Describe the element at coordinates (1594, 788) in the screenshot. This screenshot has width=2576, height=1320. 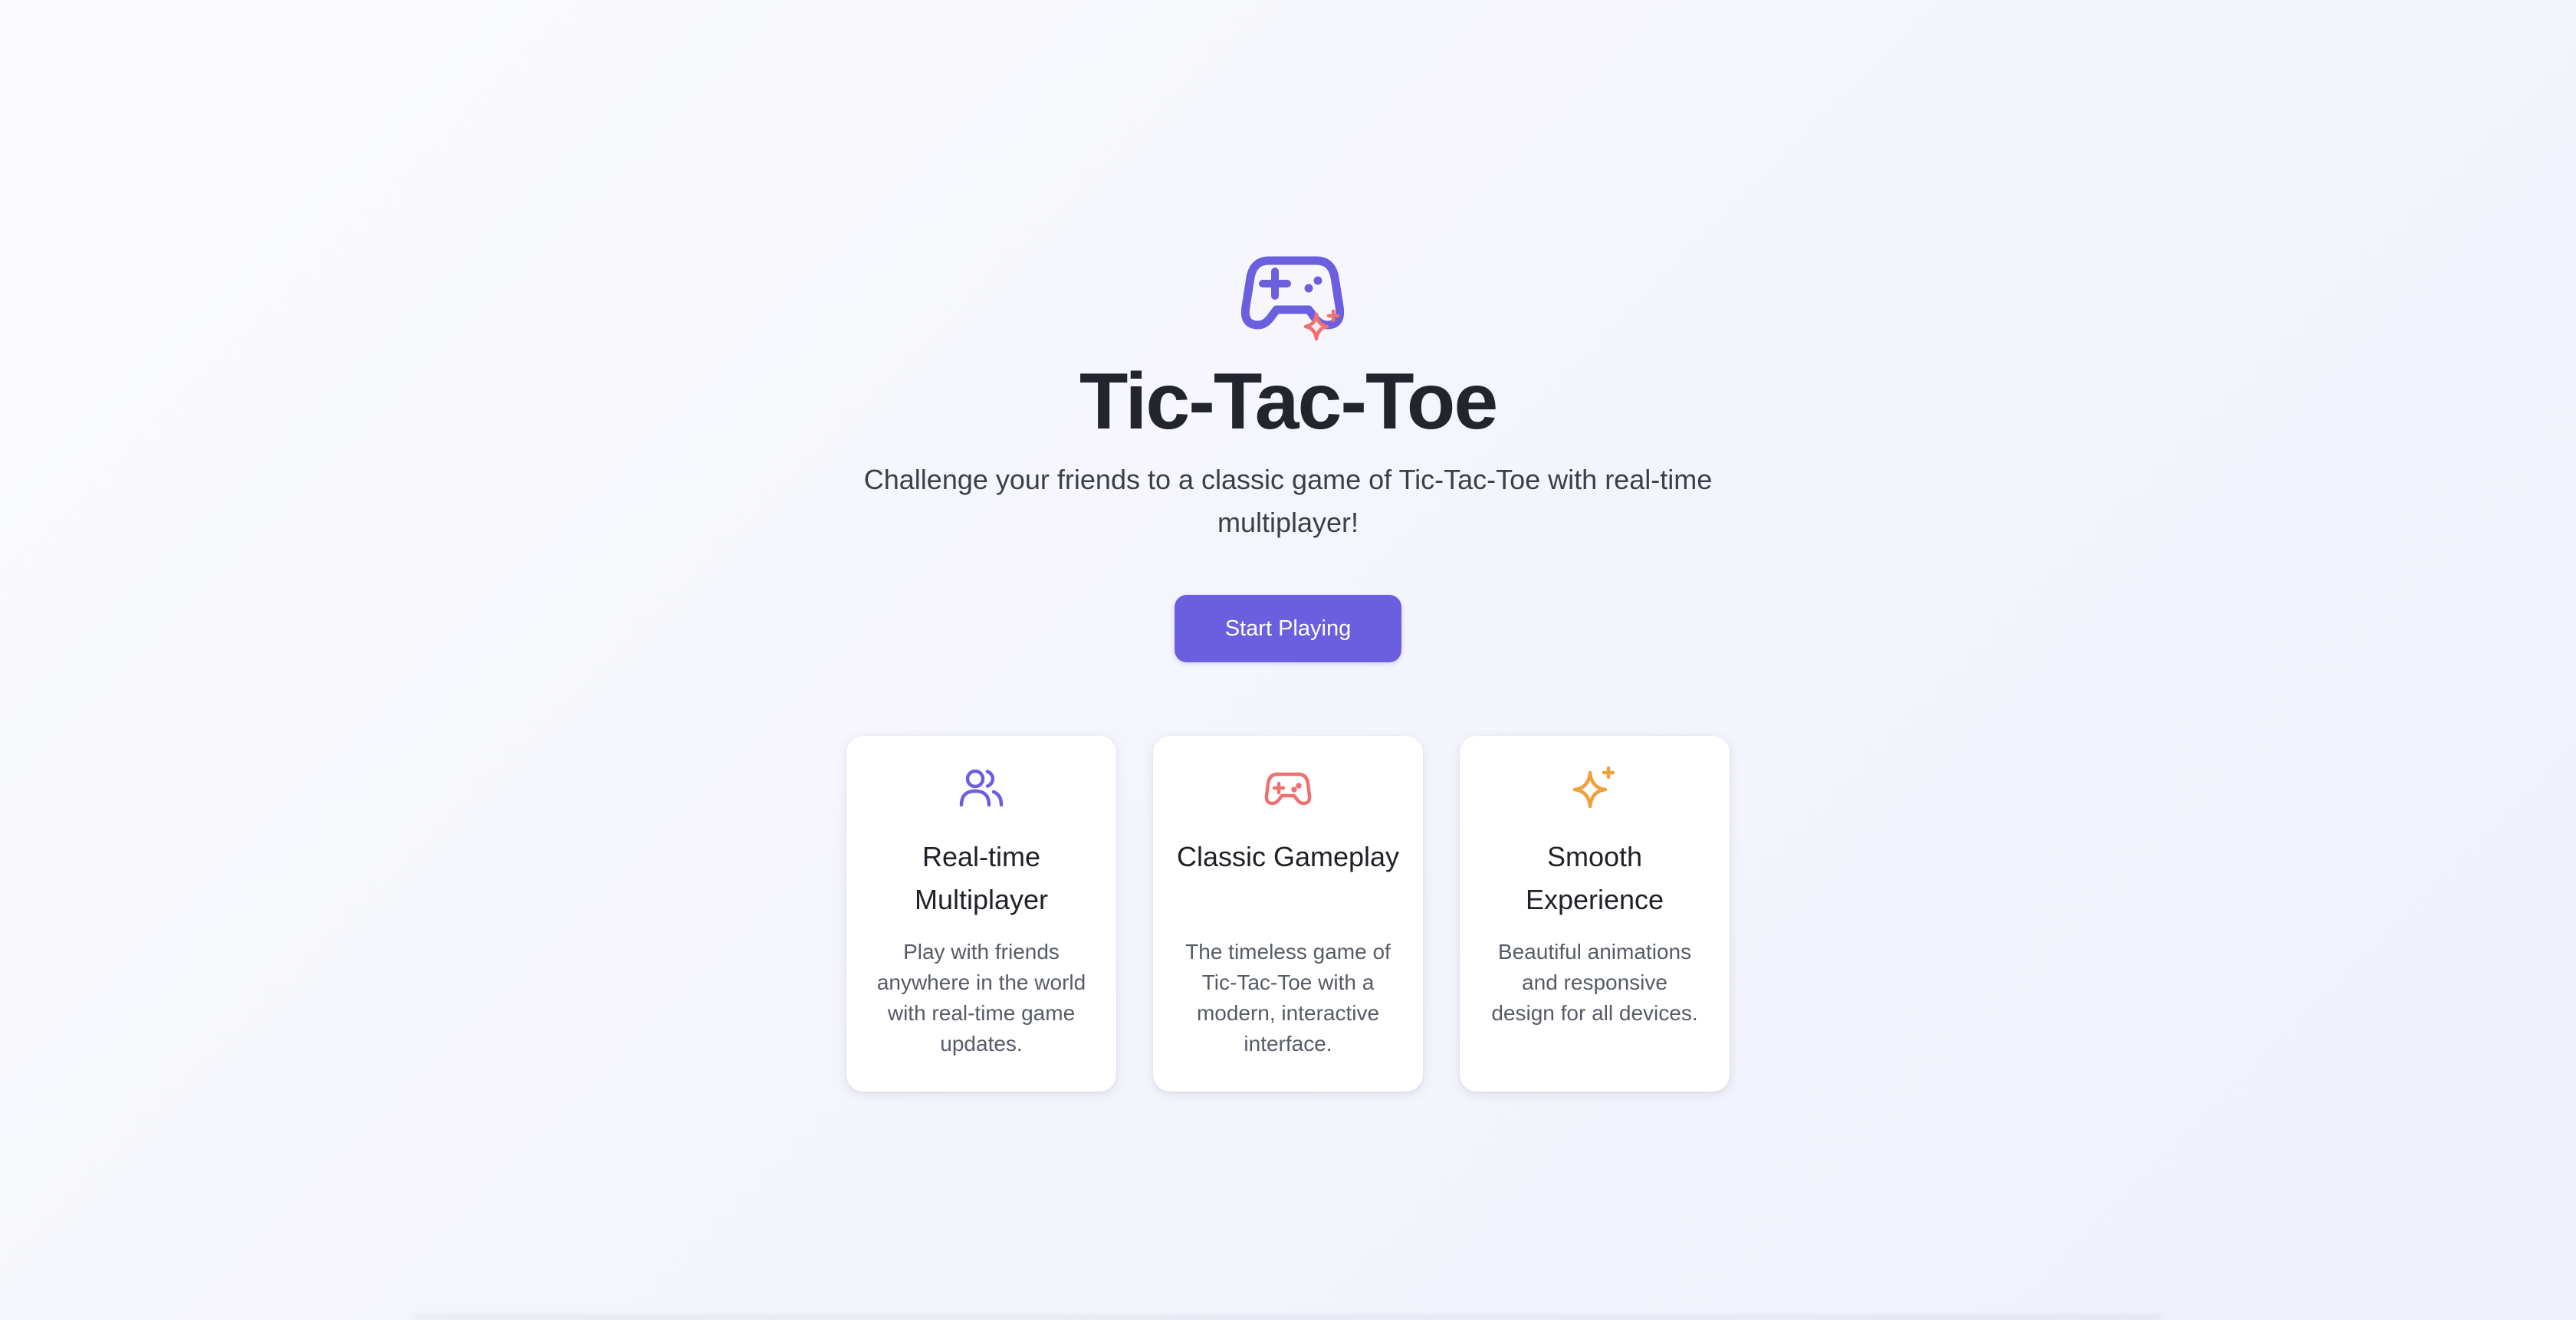
I see `sparkles-icon` at that location.